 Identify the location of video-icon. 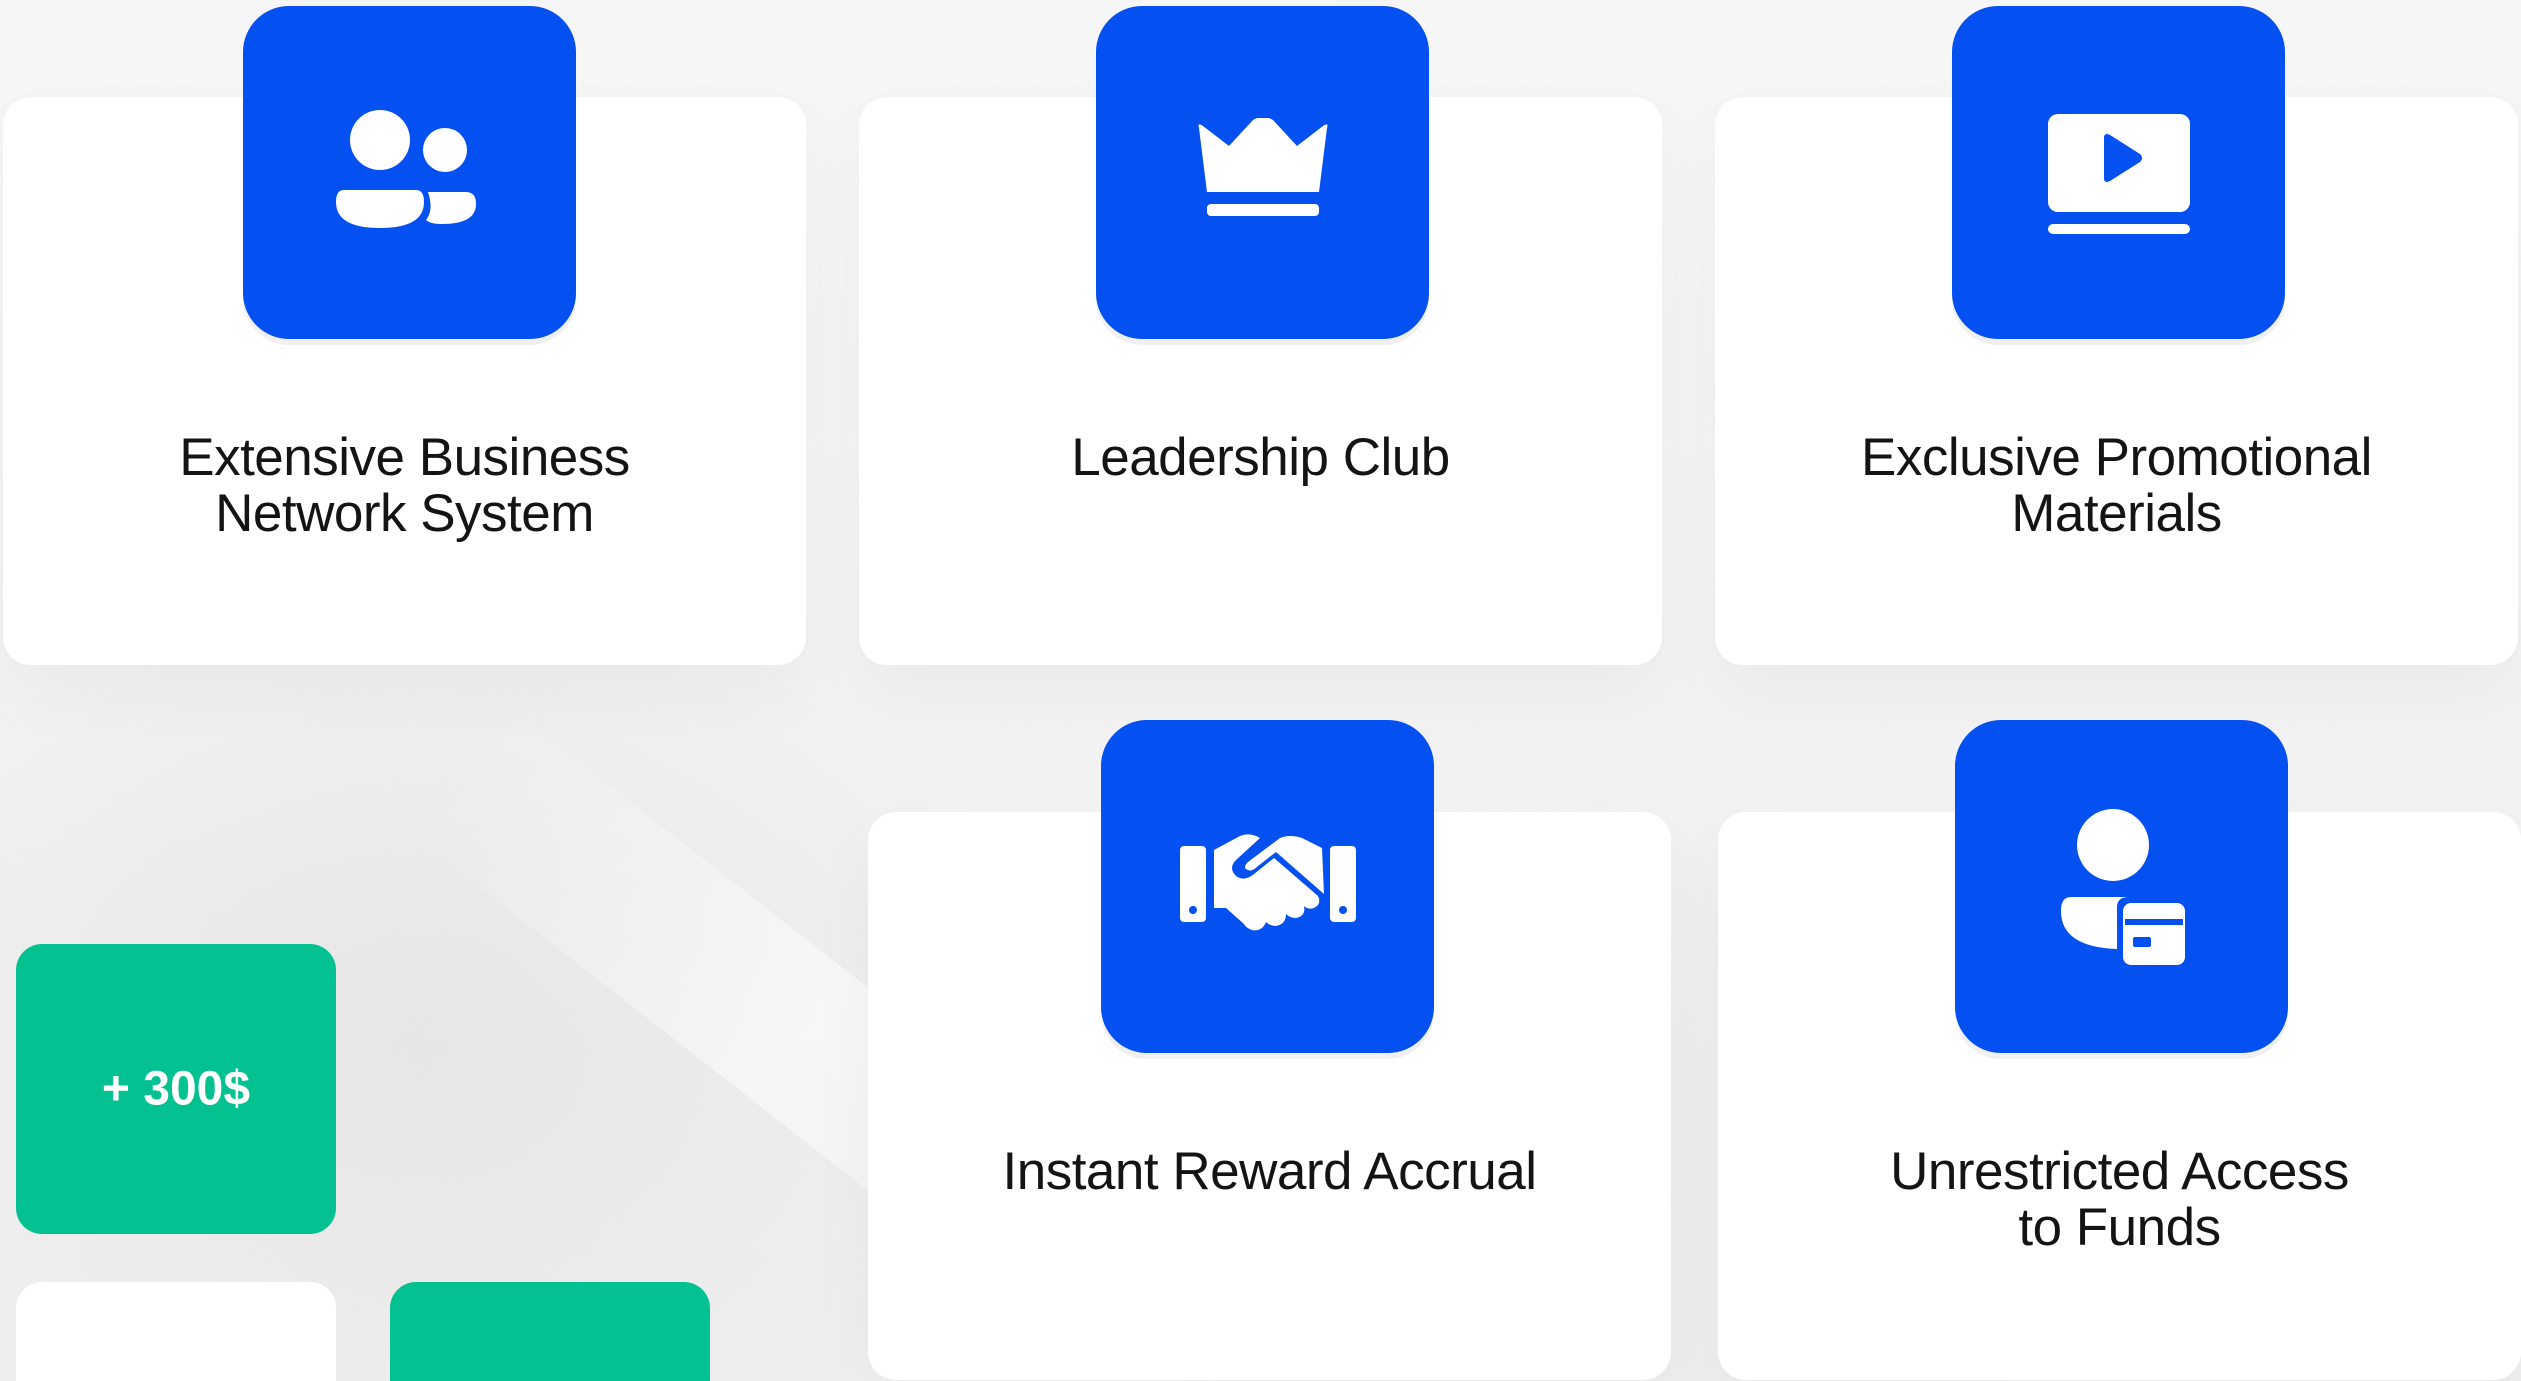
(2119, 173).